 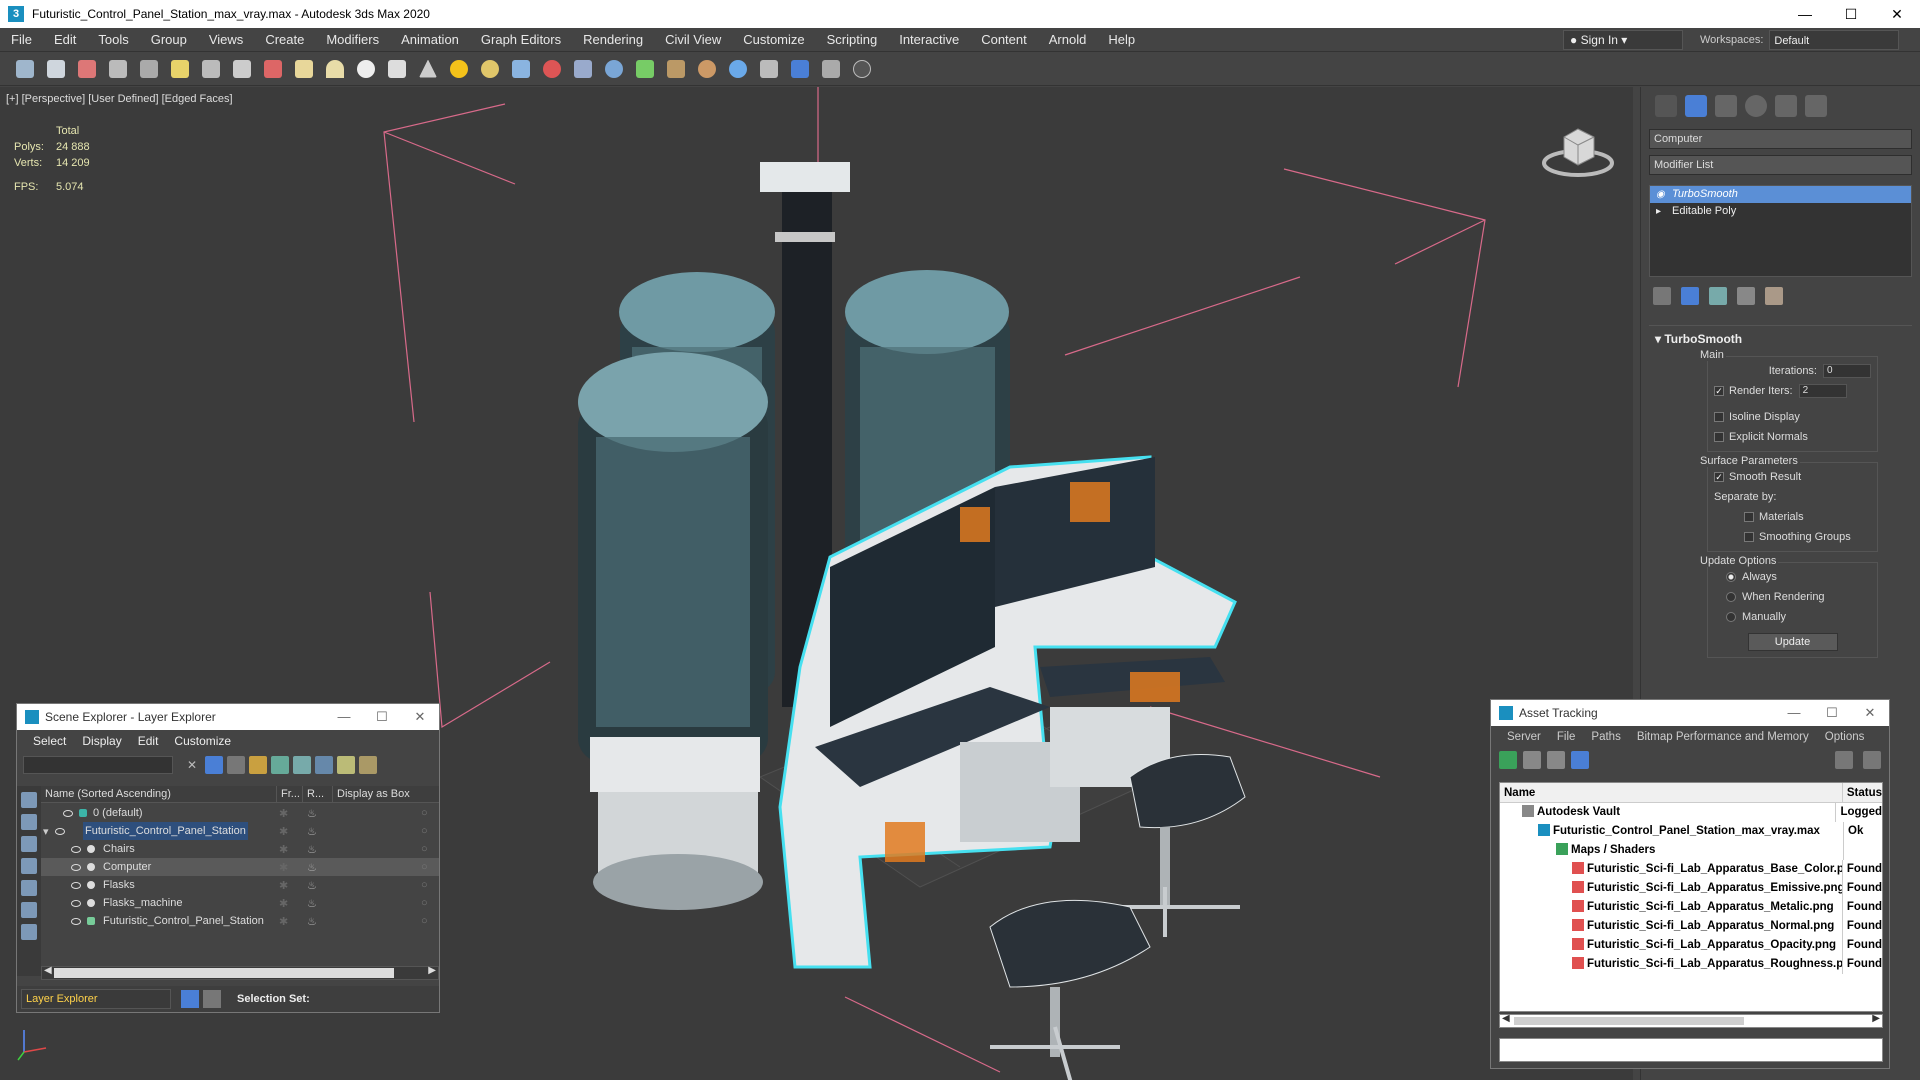 What do you see at coordinates (1121, 40) in the screenshot?
I see `menu-help: Help` at bounding box center [1121, 40].